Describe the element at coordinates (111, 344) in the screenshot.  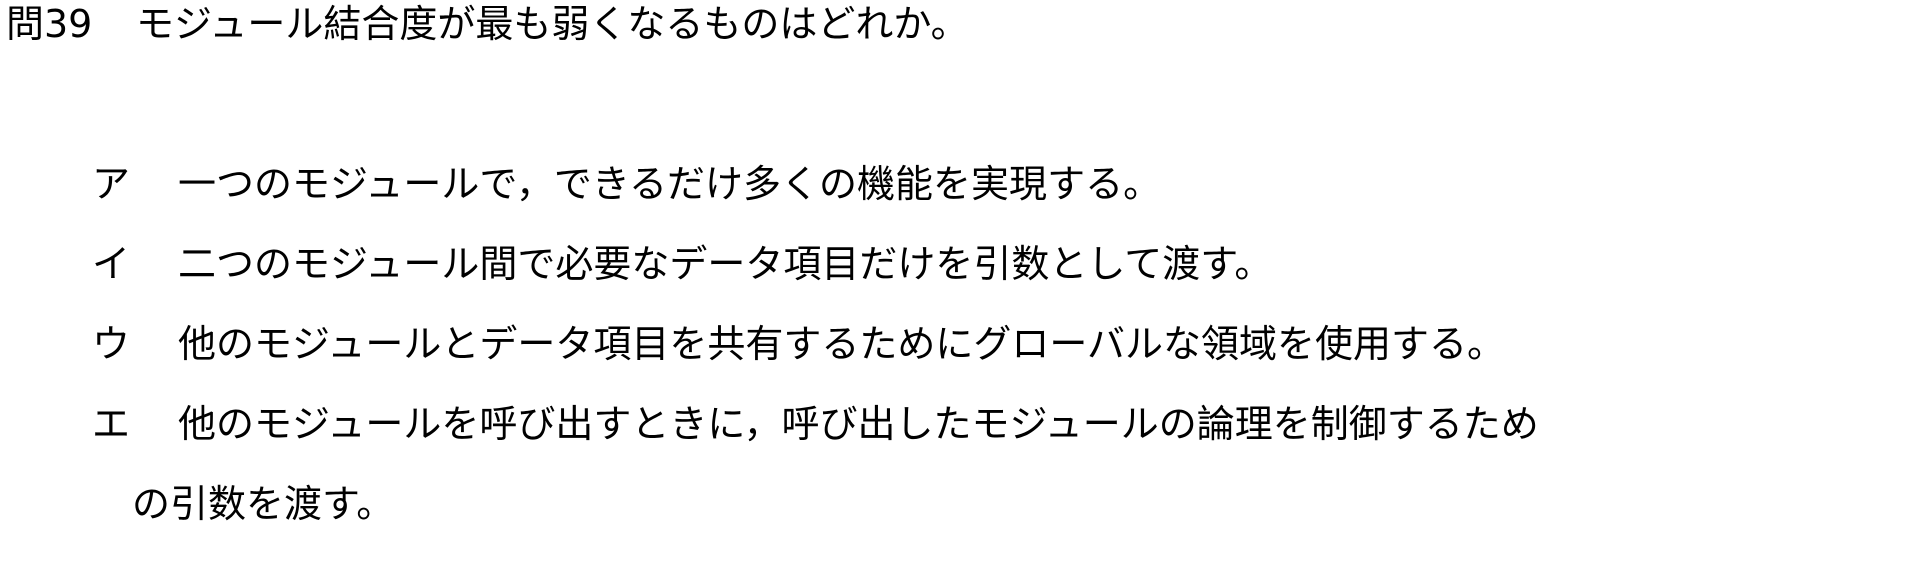
I see `choice-label: ウ` at that location.